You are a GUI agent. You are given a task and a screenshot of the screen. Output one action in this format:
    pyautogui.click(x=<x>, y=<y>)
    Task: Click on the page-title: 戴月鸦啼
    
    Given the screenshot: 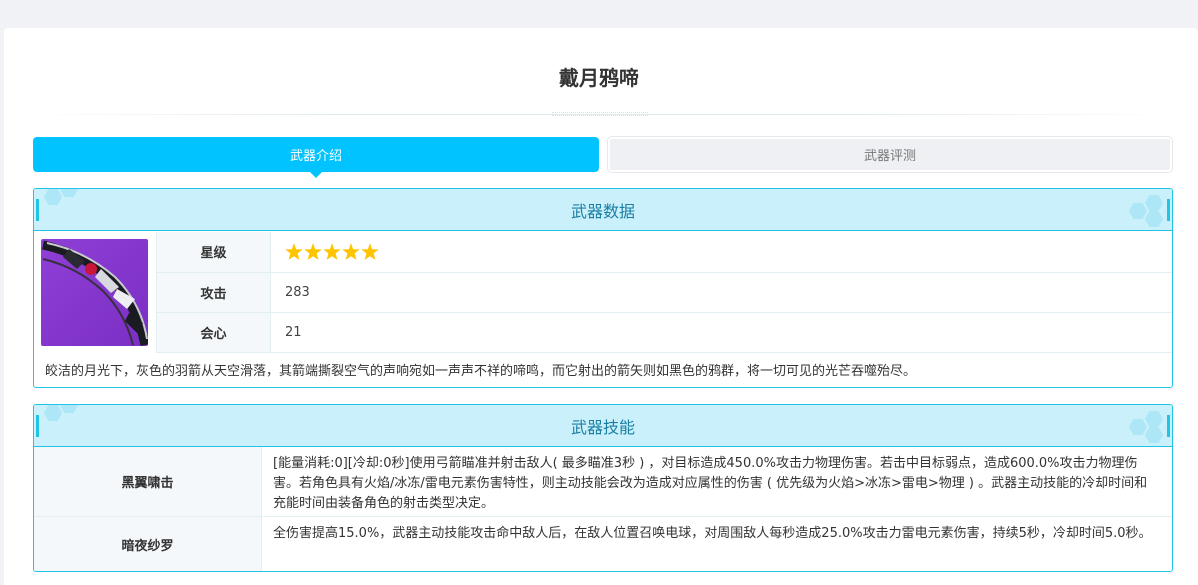 What is the action you would take?
    pyautogui.click(x=599, y=78)
    